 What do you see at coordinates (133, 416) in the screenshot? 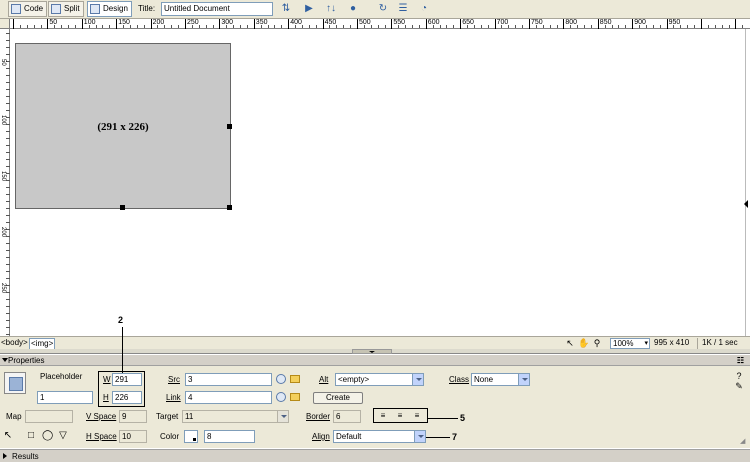
I see `vspace-field: 9` at bounding box center [133, 416].